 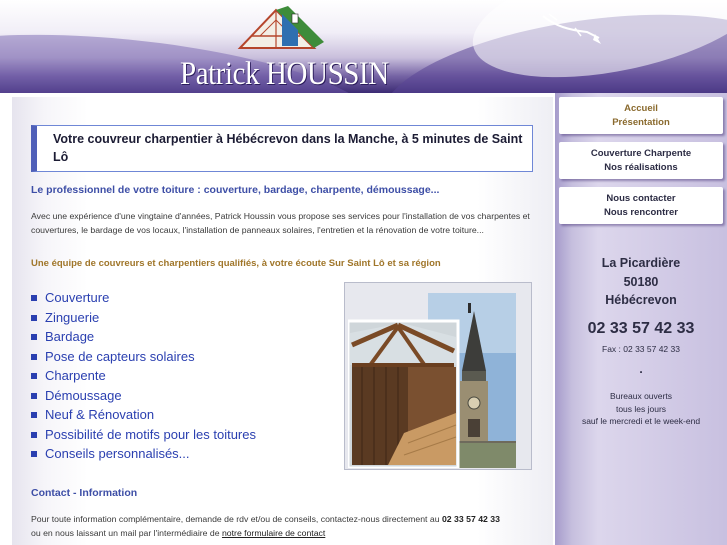 What do you see at coordinates (70, 336) in the screenshot?
I see `service-label: Bardage` at bounding box center [70, 336].